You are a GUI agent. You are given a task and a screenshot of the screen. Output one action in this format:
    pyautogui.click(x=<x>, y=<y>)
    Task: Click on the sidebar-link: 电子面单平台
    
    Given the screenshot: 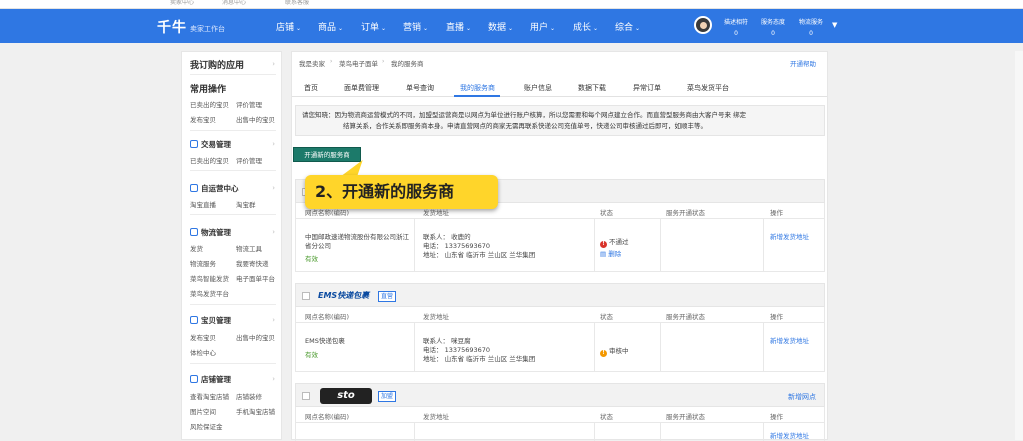 What is the action you would take?
    pyautogui.click(x=255, y=278)
    